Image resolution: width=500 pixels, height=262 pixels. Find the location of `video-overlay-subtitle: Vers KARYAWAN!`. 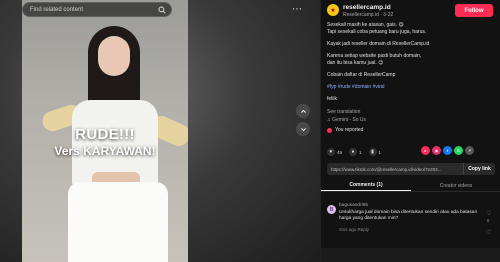

video-overlay-subtitle: Vers KARYAWAN! is located at coordinates (105, 151).